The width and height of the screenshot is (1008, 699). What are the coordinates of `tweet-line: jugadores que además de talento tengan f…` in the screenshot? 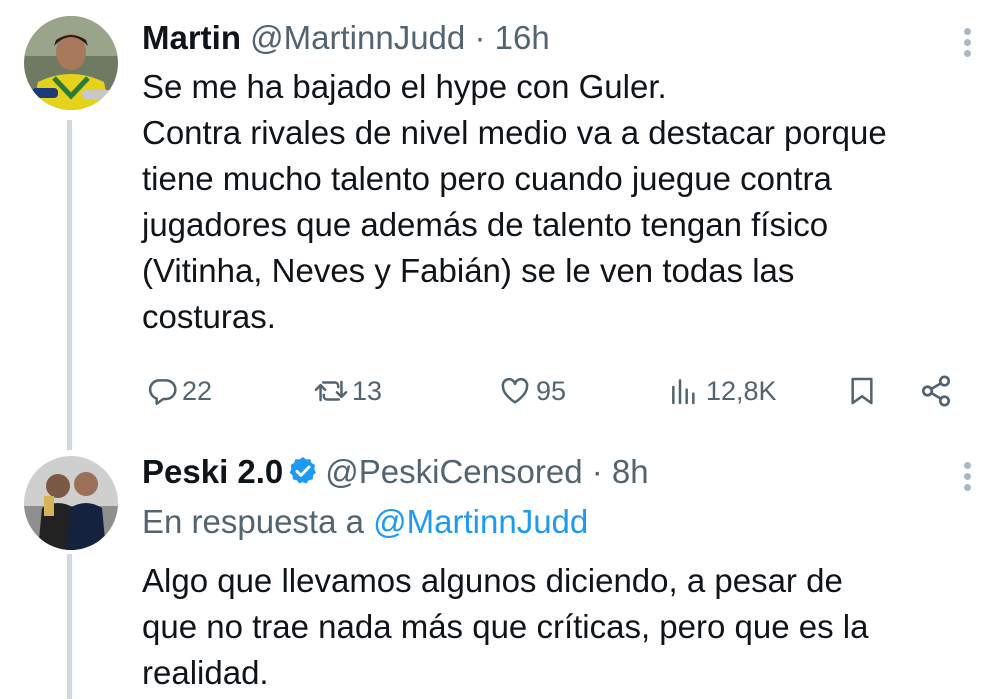 It's located at (485, 224).